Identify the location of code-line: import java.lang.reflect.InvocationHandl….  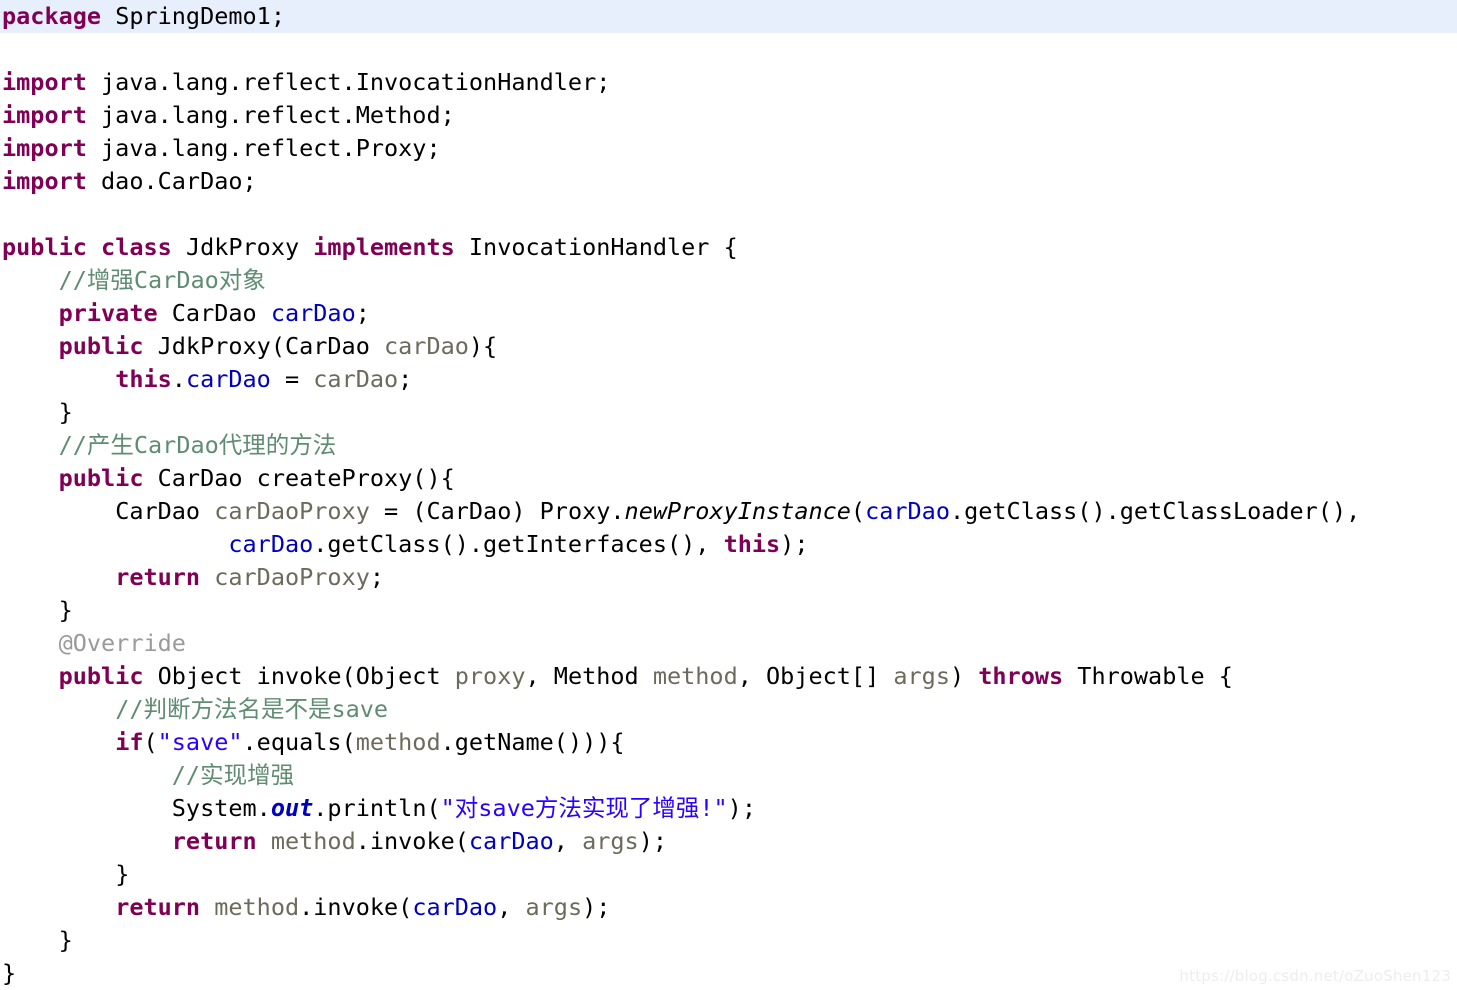
(728, 82).